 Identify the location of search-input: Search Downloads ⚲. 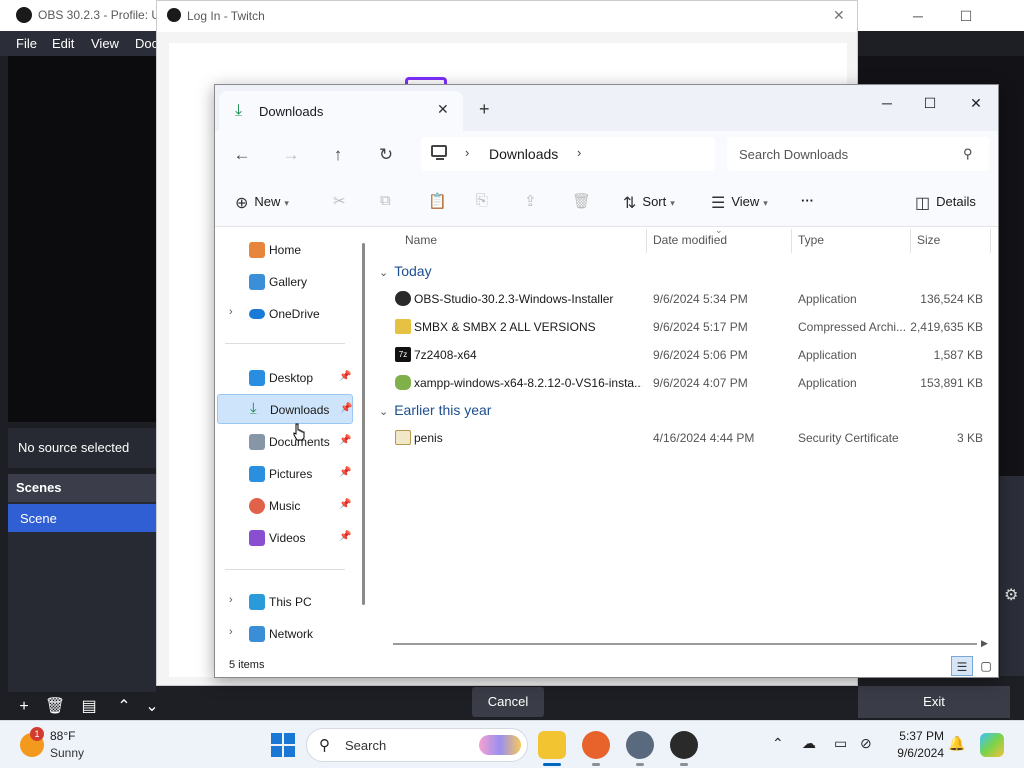
(858, 154).